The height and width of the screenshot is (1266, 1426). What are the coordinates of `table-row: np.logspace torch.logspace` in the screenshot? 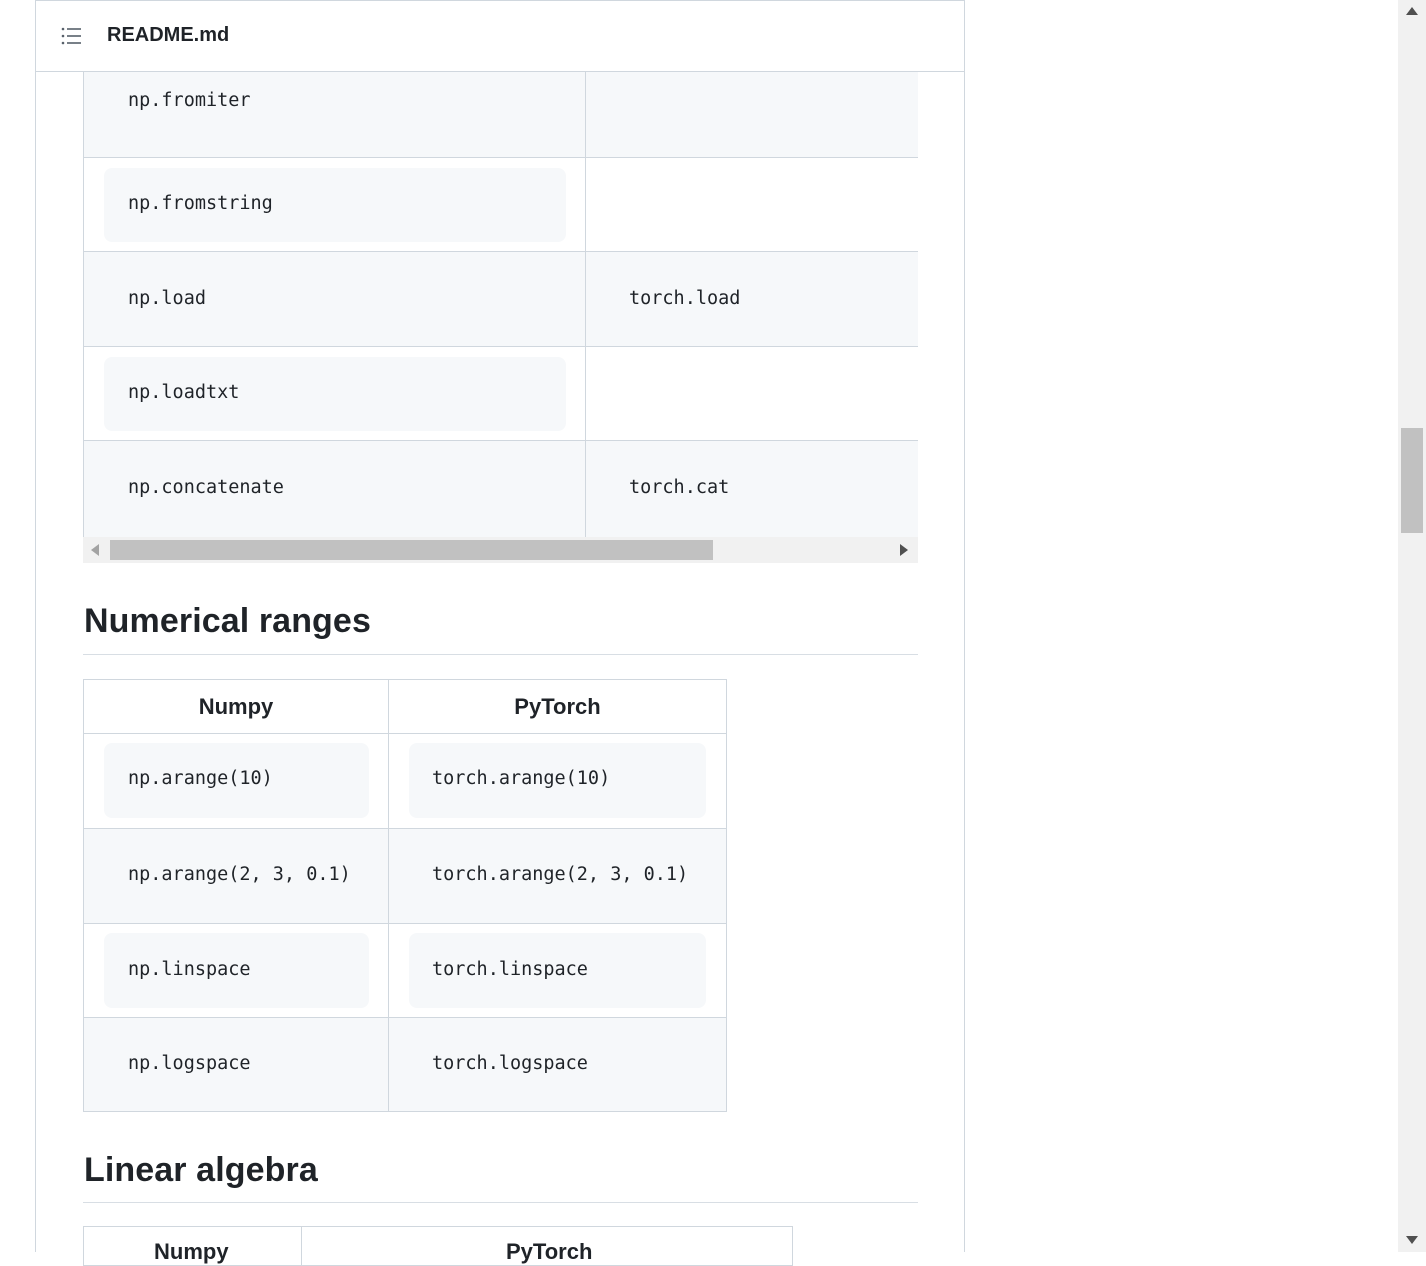 It's located at (405, 1064).